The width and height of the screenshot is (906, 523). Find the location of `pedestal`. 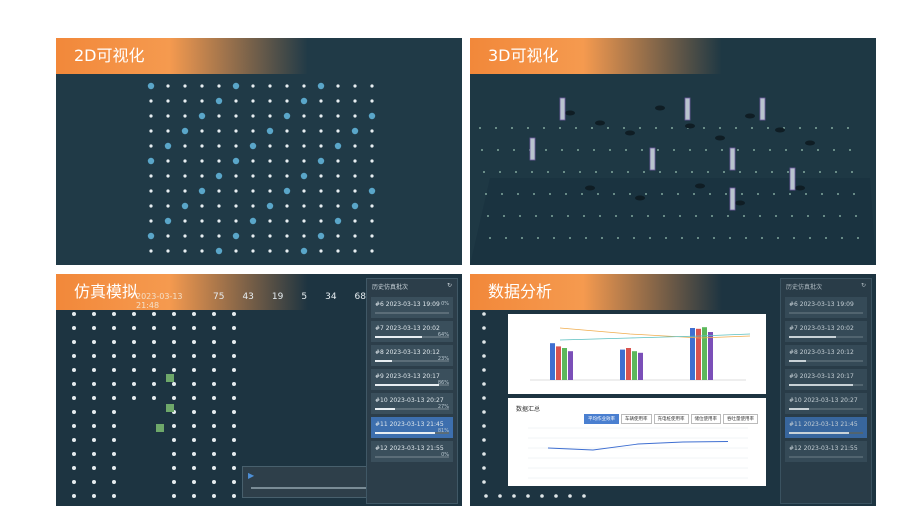

pedestal is located at coordinates (750, 116).